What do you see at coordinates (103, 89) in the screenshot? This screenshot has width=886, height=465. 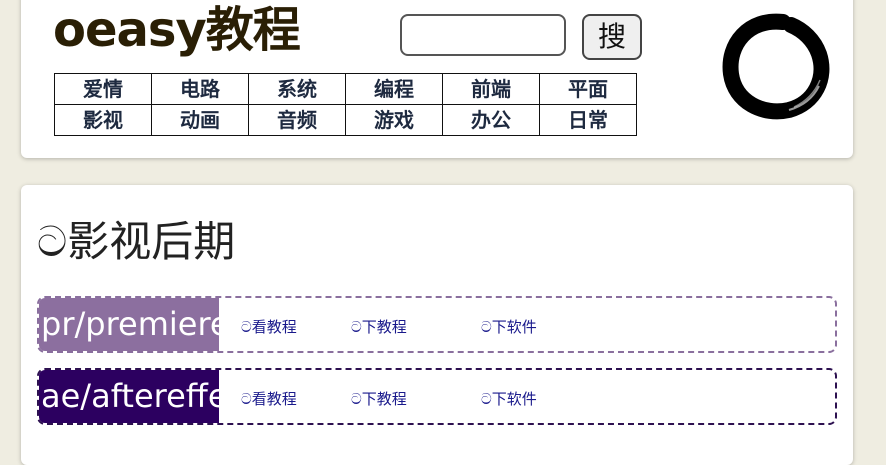 I see `nav-item-love: 爱情` at bounding box center [103, 89].